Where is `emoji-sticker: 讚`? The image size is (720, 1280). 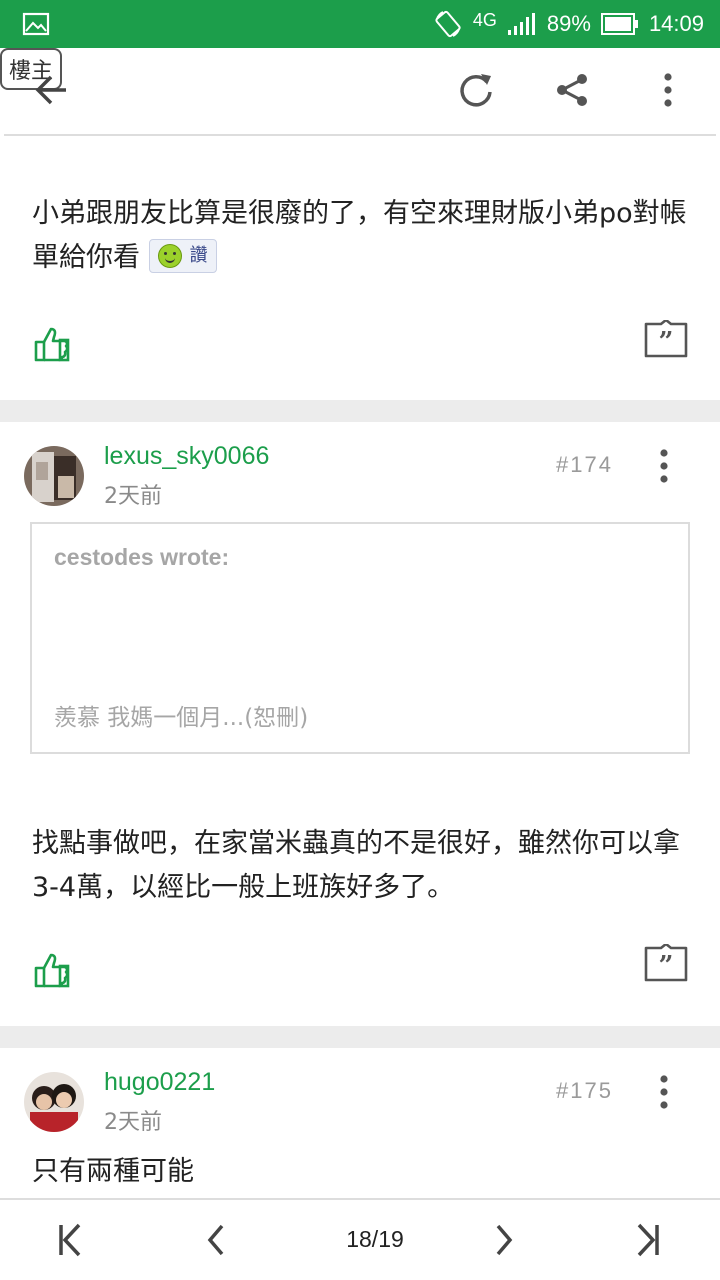 emoji-sticker: 讚 is located at coordinates (182, 255).